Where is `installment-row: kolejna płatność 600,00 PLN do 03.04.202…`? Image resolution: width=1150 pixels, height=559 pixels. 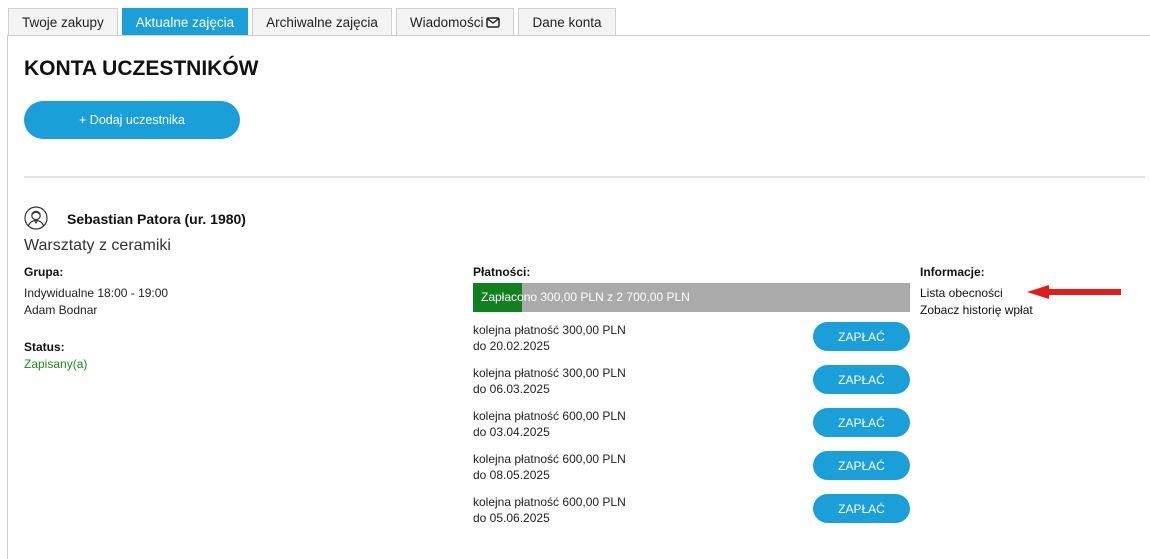 installment-row: kolejna płatność 600,00 PLN do 03.04.202… is located at coordinates (693, 426).